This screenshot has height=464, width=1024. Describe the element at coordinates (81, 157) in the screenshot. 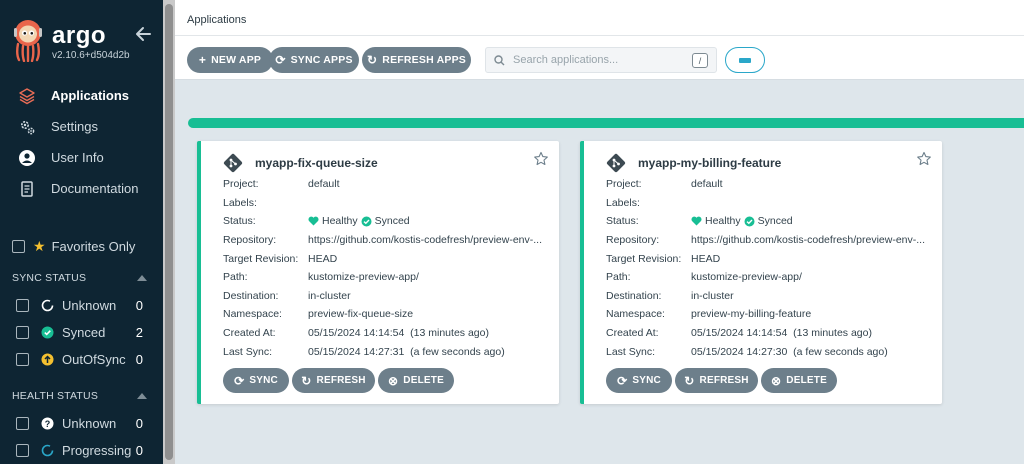

I see `nav-item-user-info: User Info` at that location.